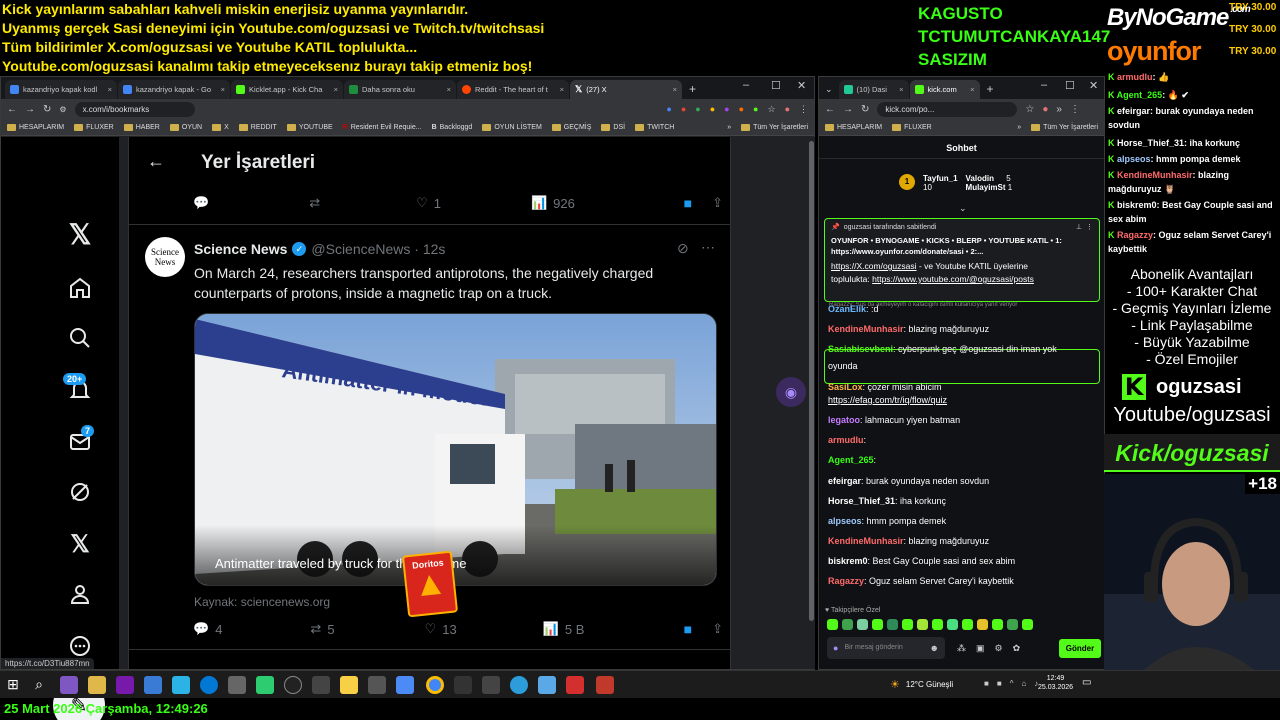  I want to click on bookmark-item: OYUN, so click(185, 127).